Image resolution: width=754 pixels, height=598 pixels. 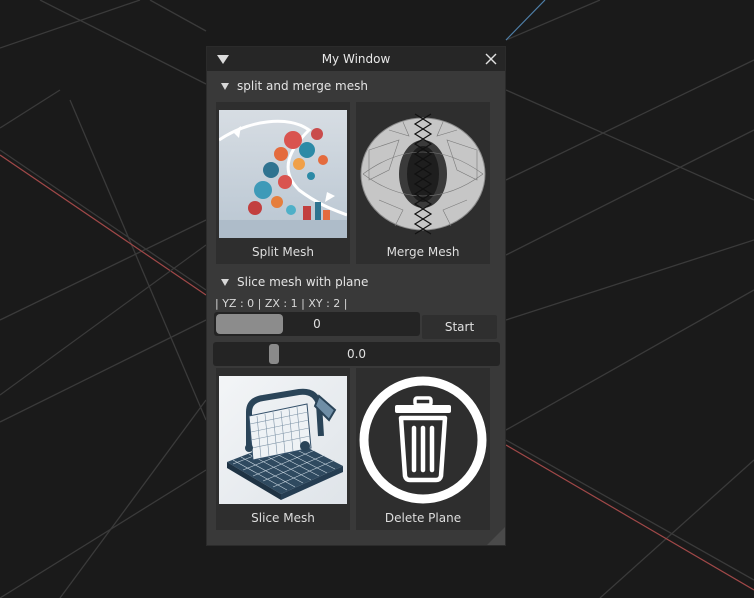 I want to click on resize-grip, so click(x=496, y=536).